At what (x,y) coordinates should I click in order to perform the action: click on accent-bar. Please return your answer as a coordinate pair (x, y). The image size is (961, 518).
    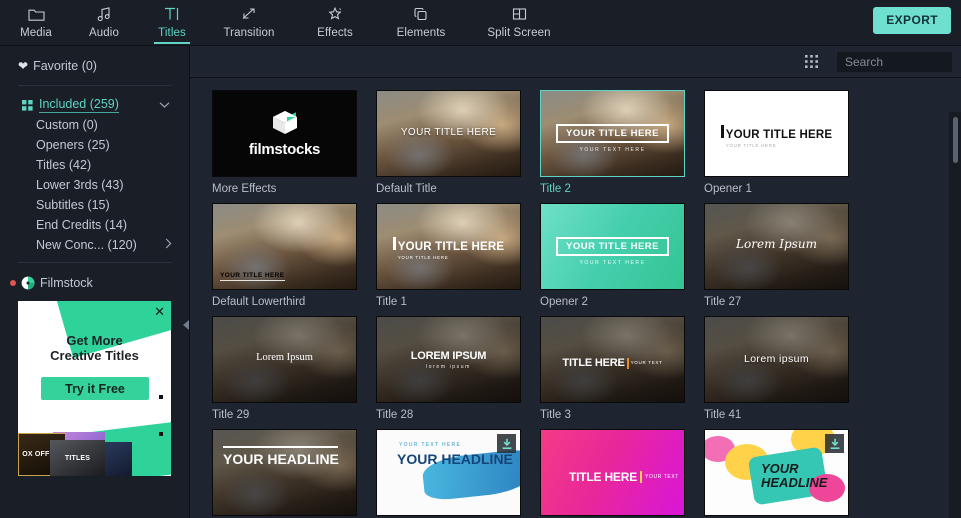
    Looking at the image, I should click on (627, 363).